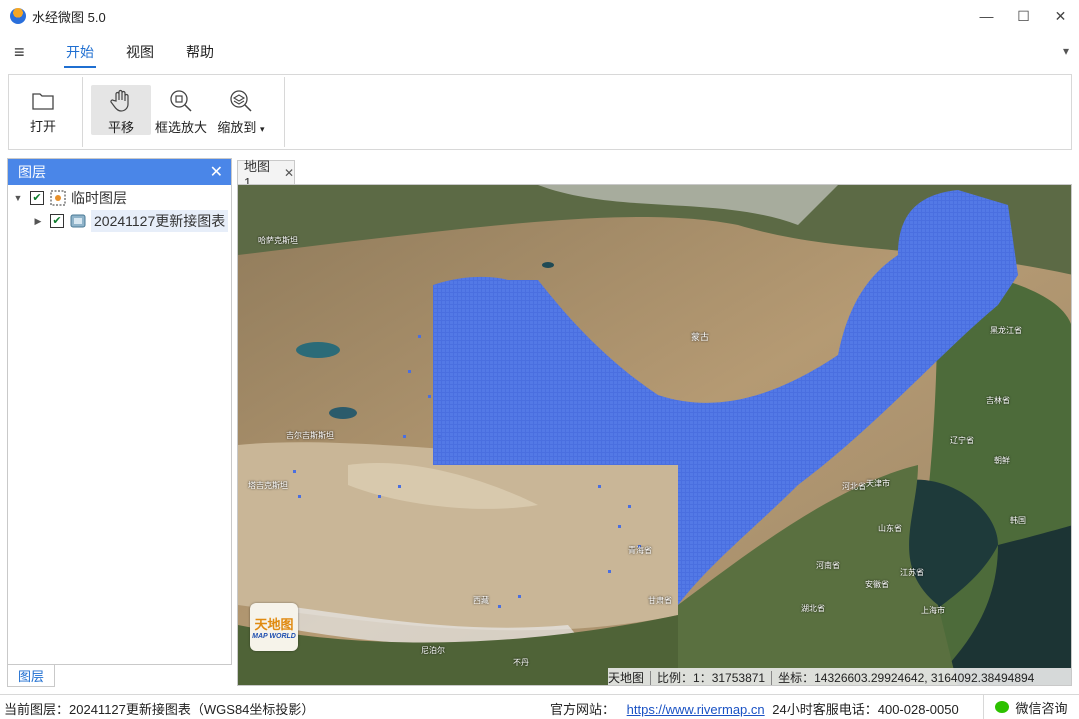  I want to click on app-title: 水经微图 5.0, so click(69, 17).